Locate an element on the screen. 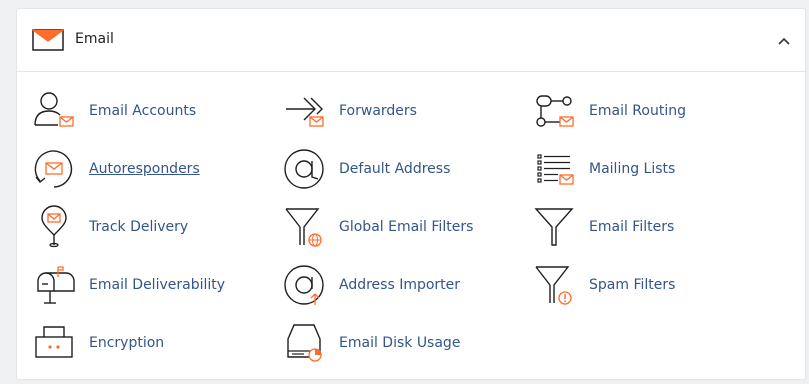  item-label: Email Routing is located at coordinates (637, 111).